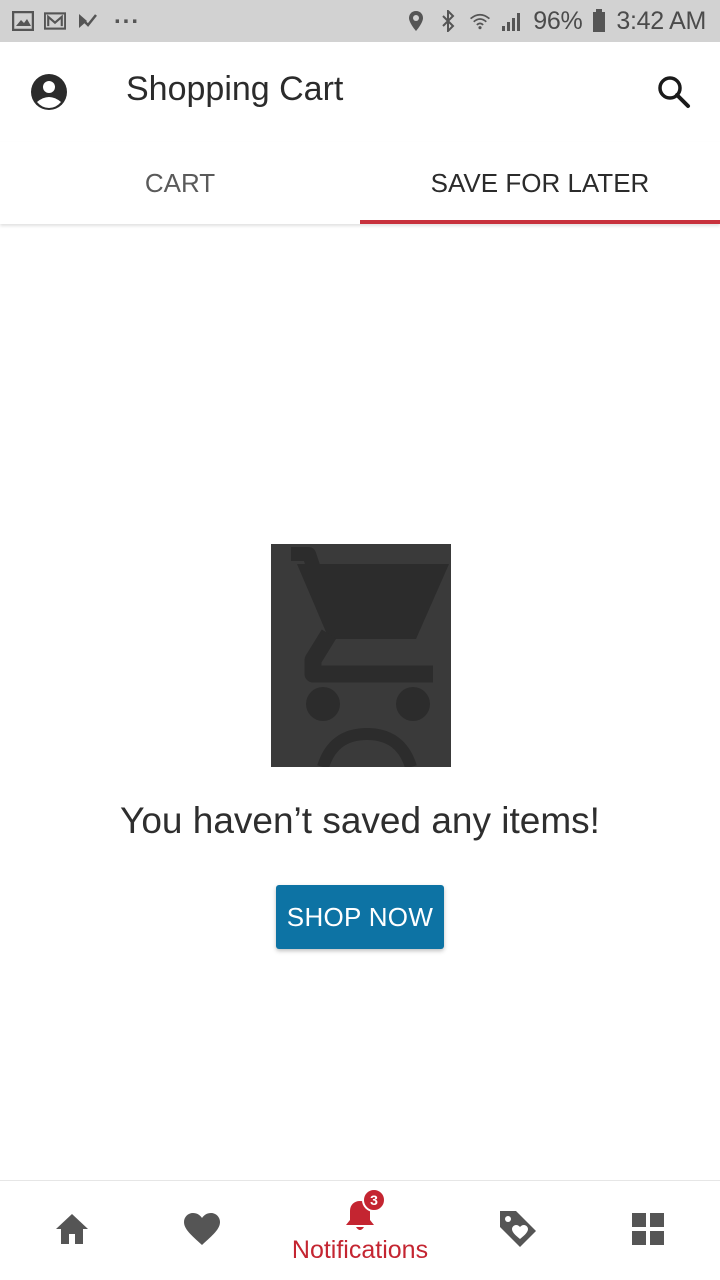 This screenshot has height=1280, width=720. What do you see at coordinates (480, 21) in the screenshot?
I see `wifi-icon` at bounding box center [480, 21].